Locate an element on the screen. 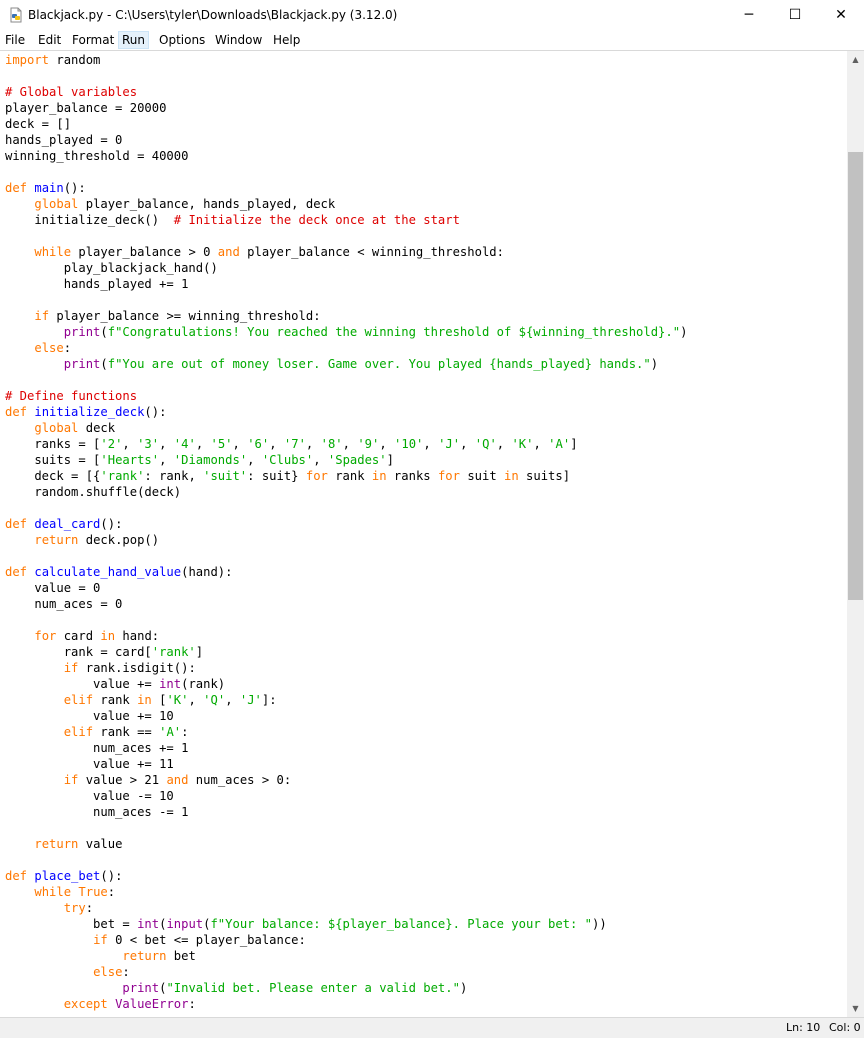 The image size is (864, 1038). code-token: (): is located at coordinates (111, 524).